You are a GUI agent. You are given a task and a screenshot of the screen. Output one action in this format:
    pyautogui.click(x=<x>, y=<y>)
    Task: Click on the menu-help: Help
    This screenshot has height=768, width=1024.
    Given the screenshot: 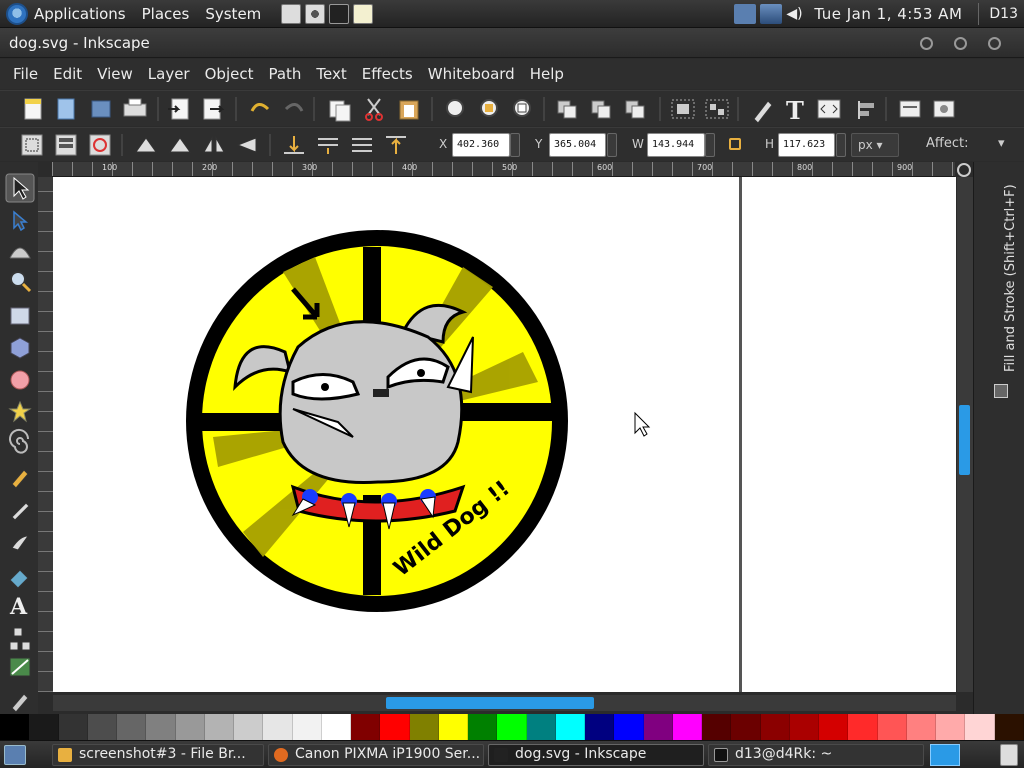 What is the action you would take?
    pyautogui.click(x=547, y=74)
    